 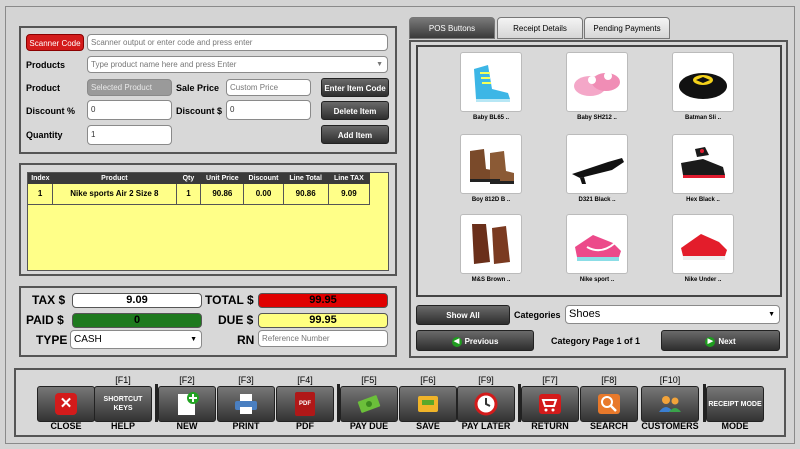 What do you see at coordinates (672, 314) in the screenshot?
I see `category-select: Shoes ▼` at bounding box center [672, 314].